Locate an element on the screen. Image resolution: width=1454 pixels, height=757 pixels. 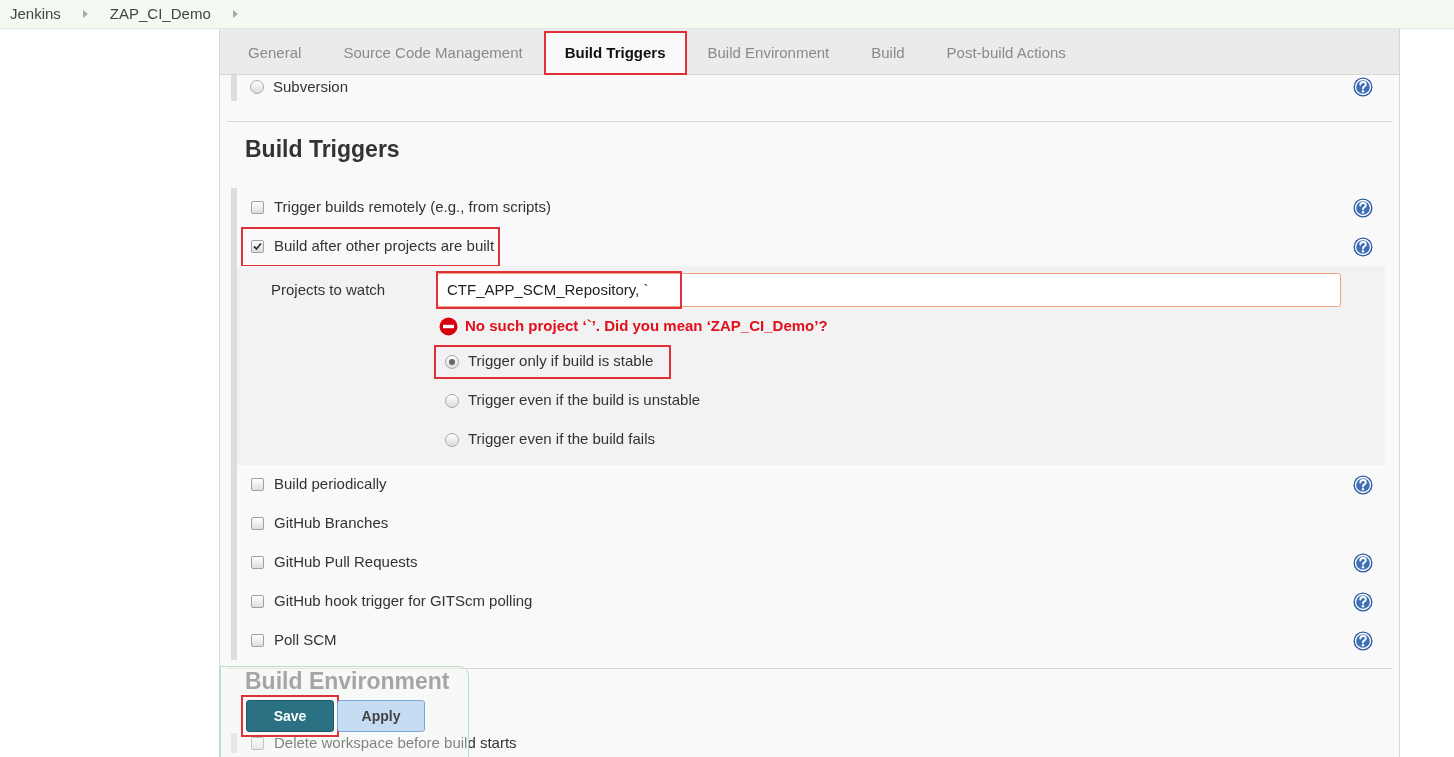
tab: Build Environment is located at coordinates (768, 53).